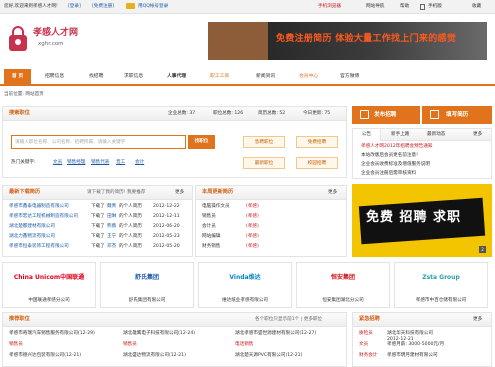 This screenshot has height=367, width=495. I want to click on rec-item: 湖北楚天源PVC有限公司(12-21), so click(268, 356).